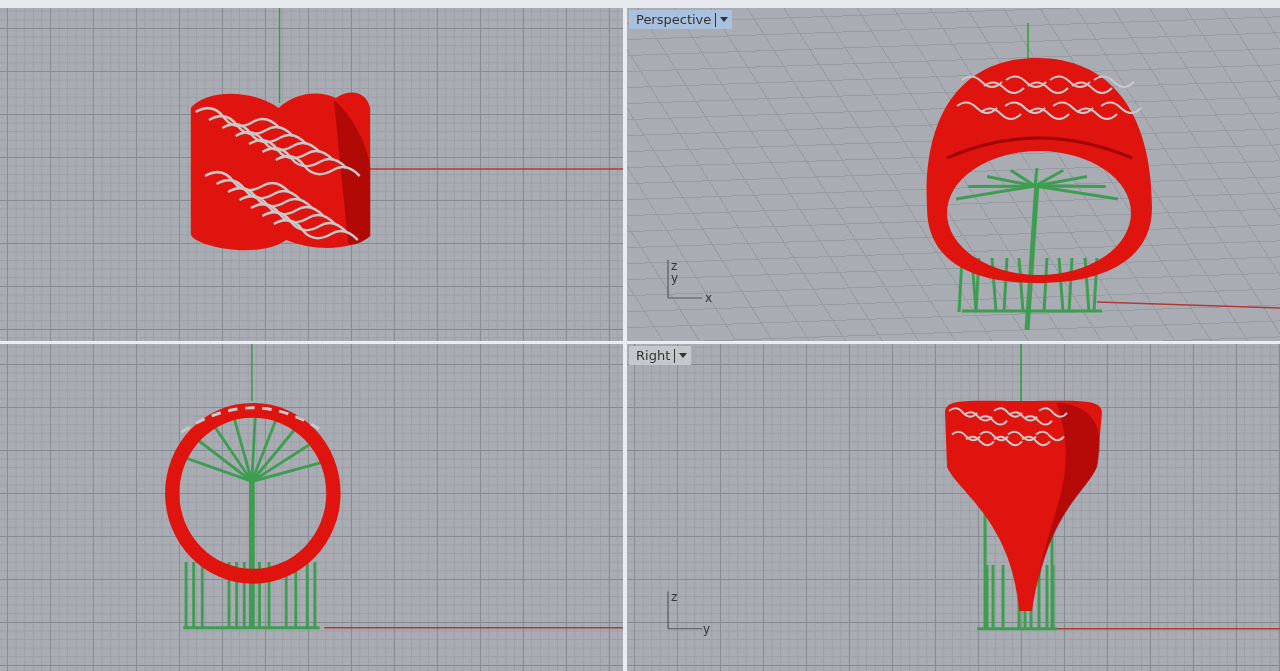 Image resolution: width=1280 pixels, height=671 pixels. What do you see at coordinates (709, 298) in the screenshot?
I see `axis-label: x` at bounding box center [709, 298].